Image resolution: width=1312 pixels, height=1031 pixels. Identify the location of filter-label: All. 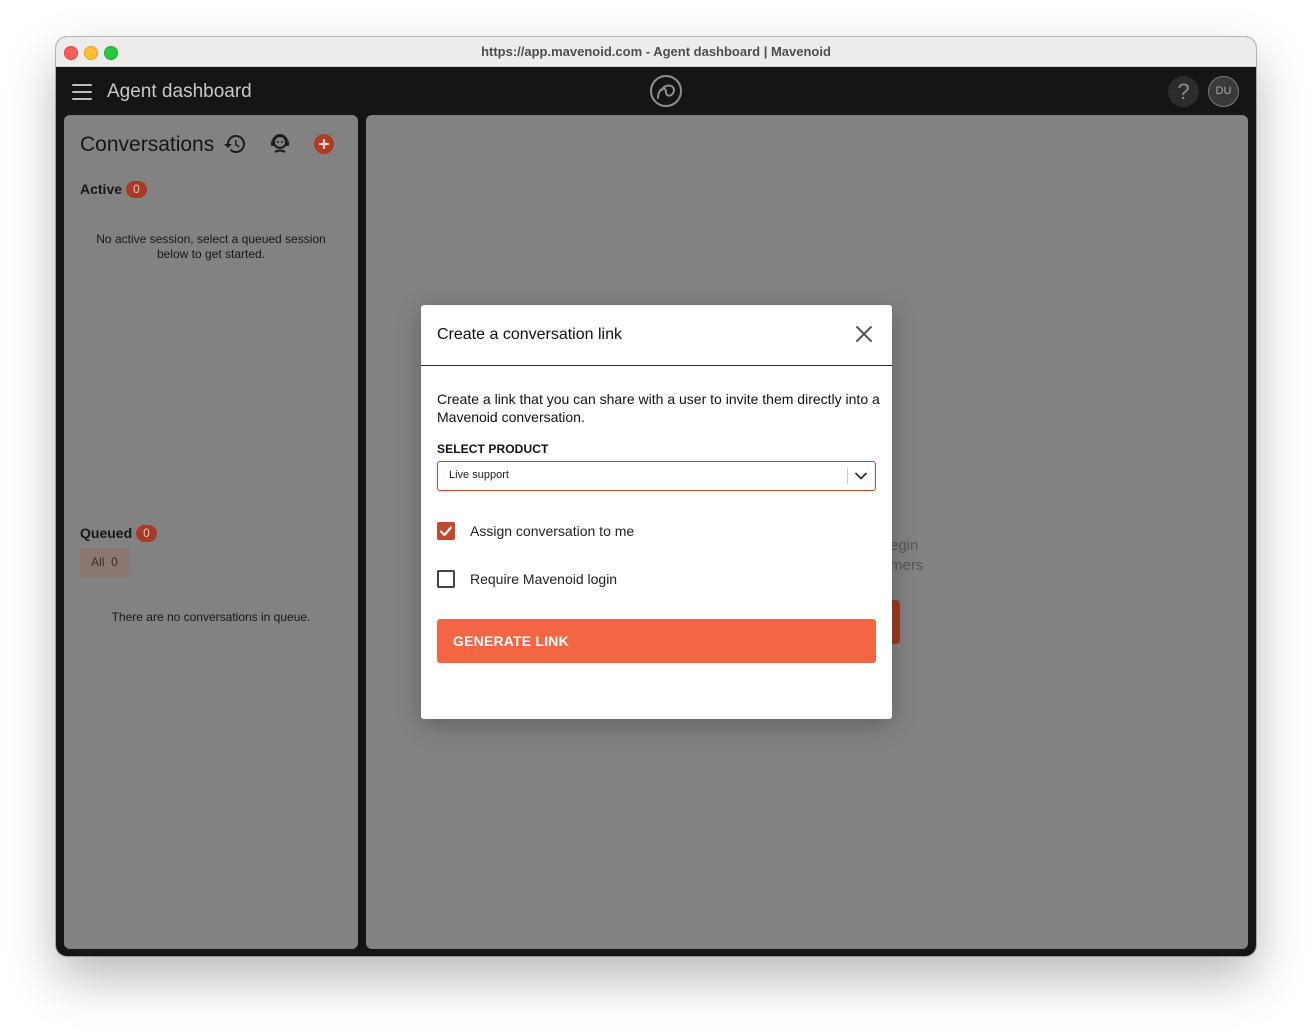
(98, 562).